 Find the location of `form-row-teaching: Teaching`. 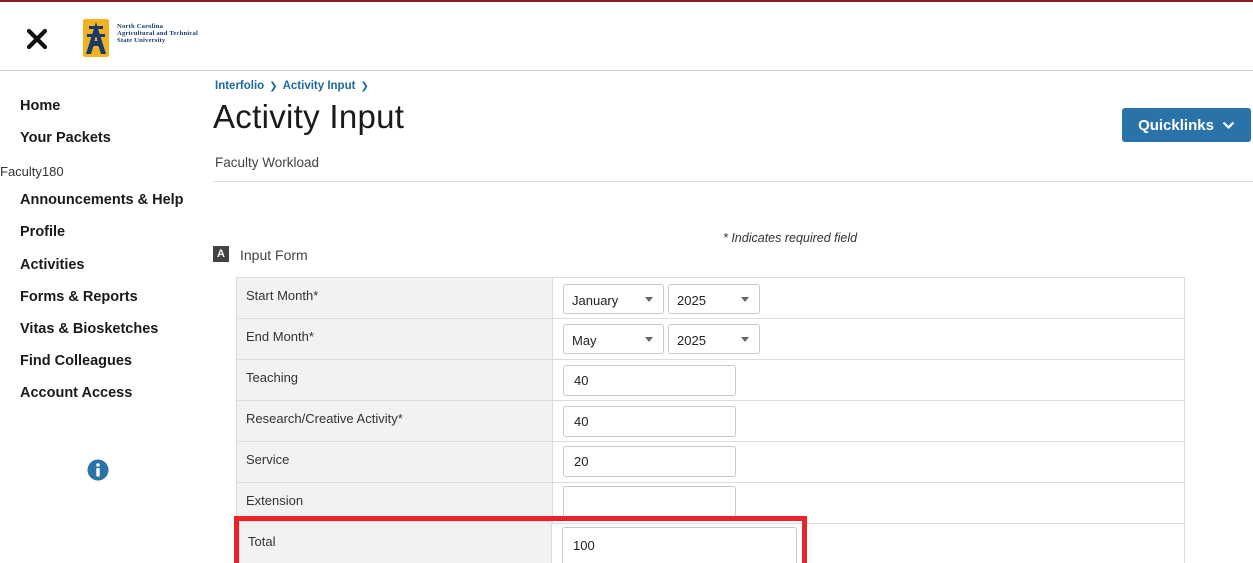

form-row-teaching: Teaching is located at coordinates (710, 380).